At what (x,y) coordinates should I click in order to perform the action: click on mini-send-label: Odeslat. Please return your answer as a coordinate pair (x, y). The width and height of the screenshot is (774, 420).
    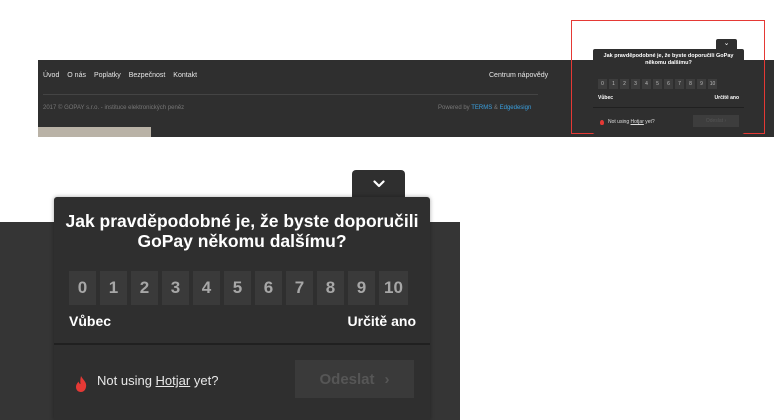
    Looking at the image, I should click on (714, 121).